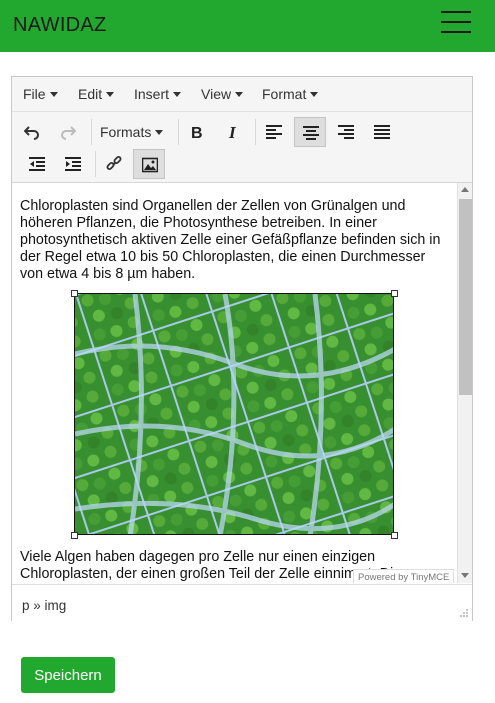 Image resolution: width=495 pixels, height=703 pixels. What do you see at coordinates (404, 576) in the screenshot?
I see `powered-by-tinymce-link: Powered by TinyMCE` at bounding box center [404, 576].